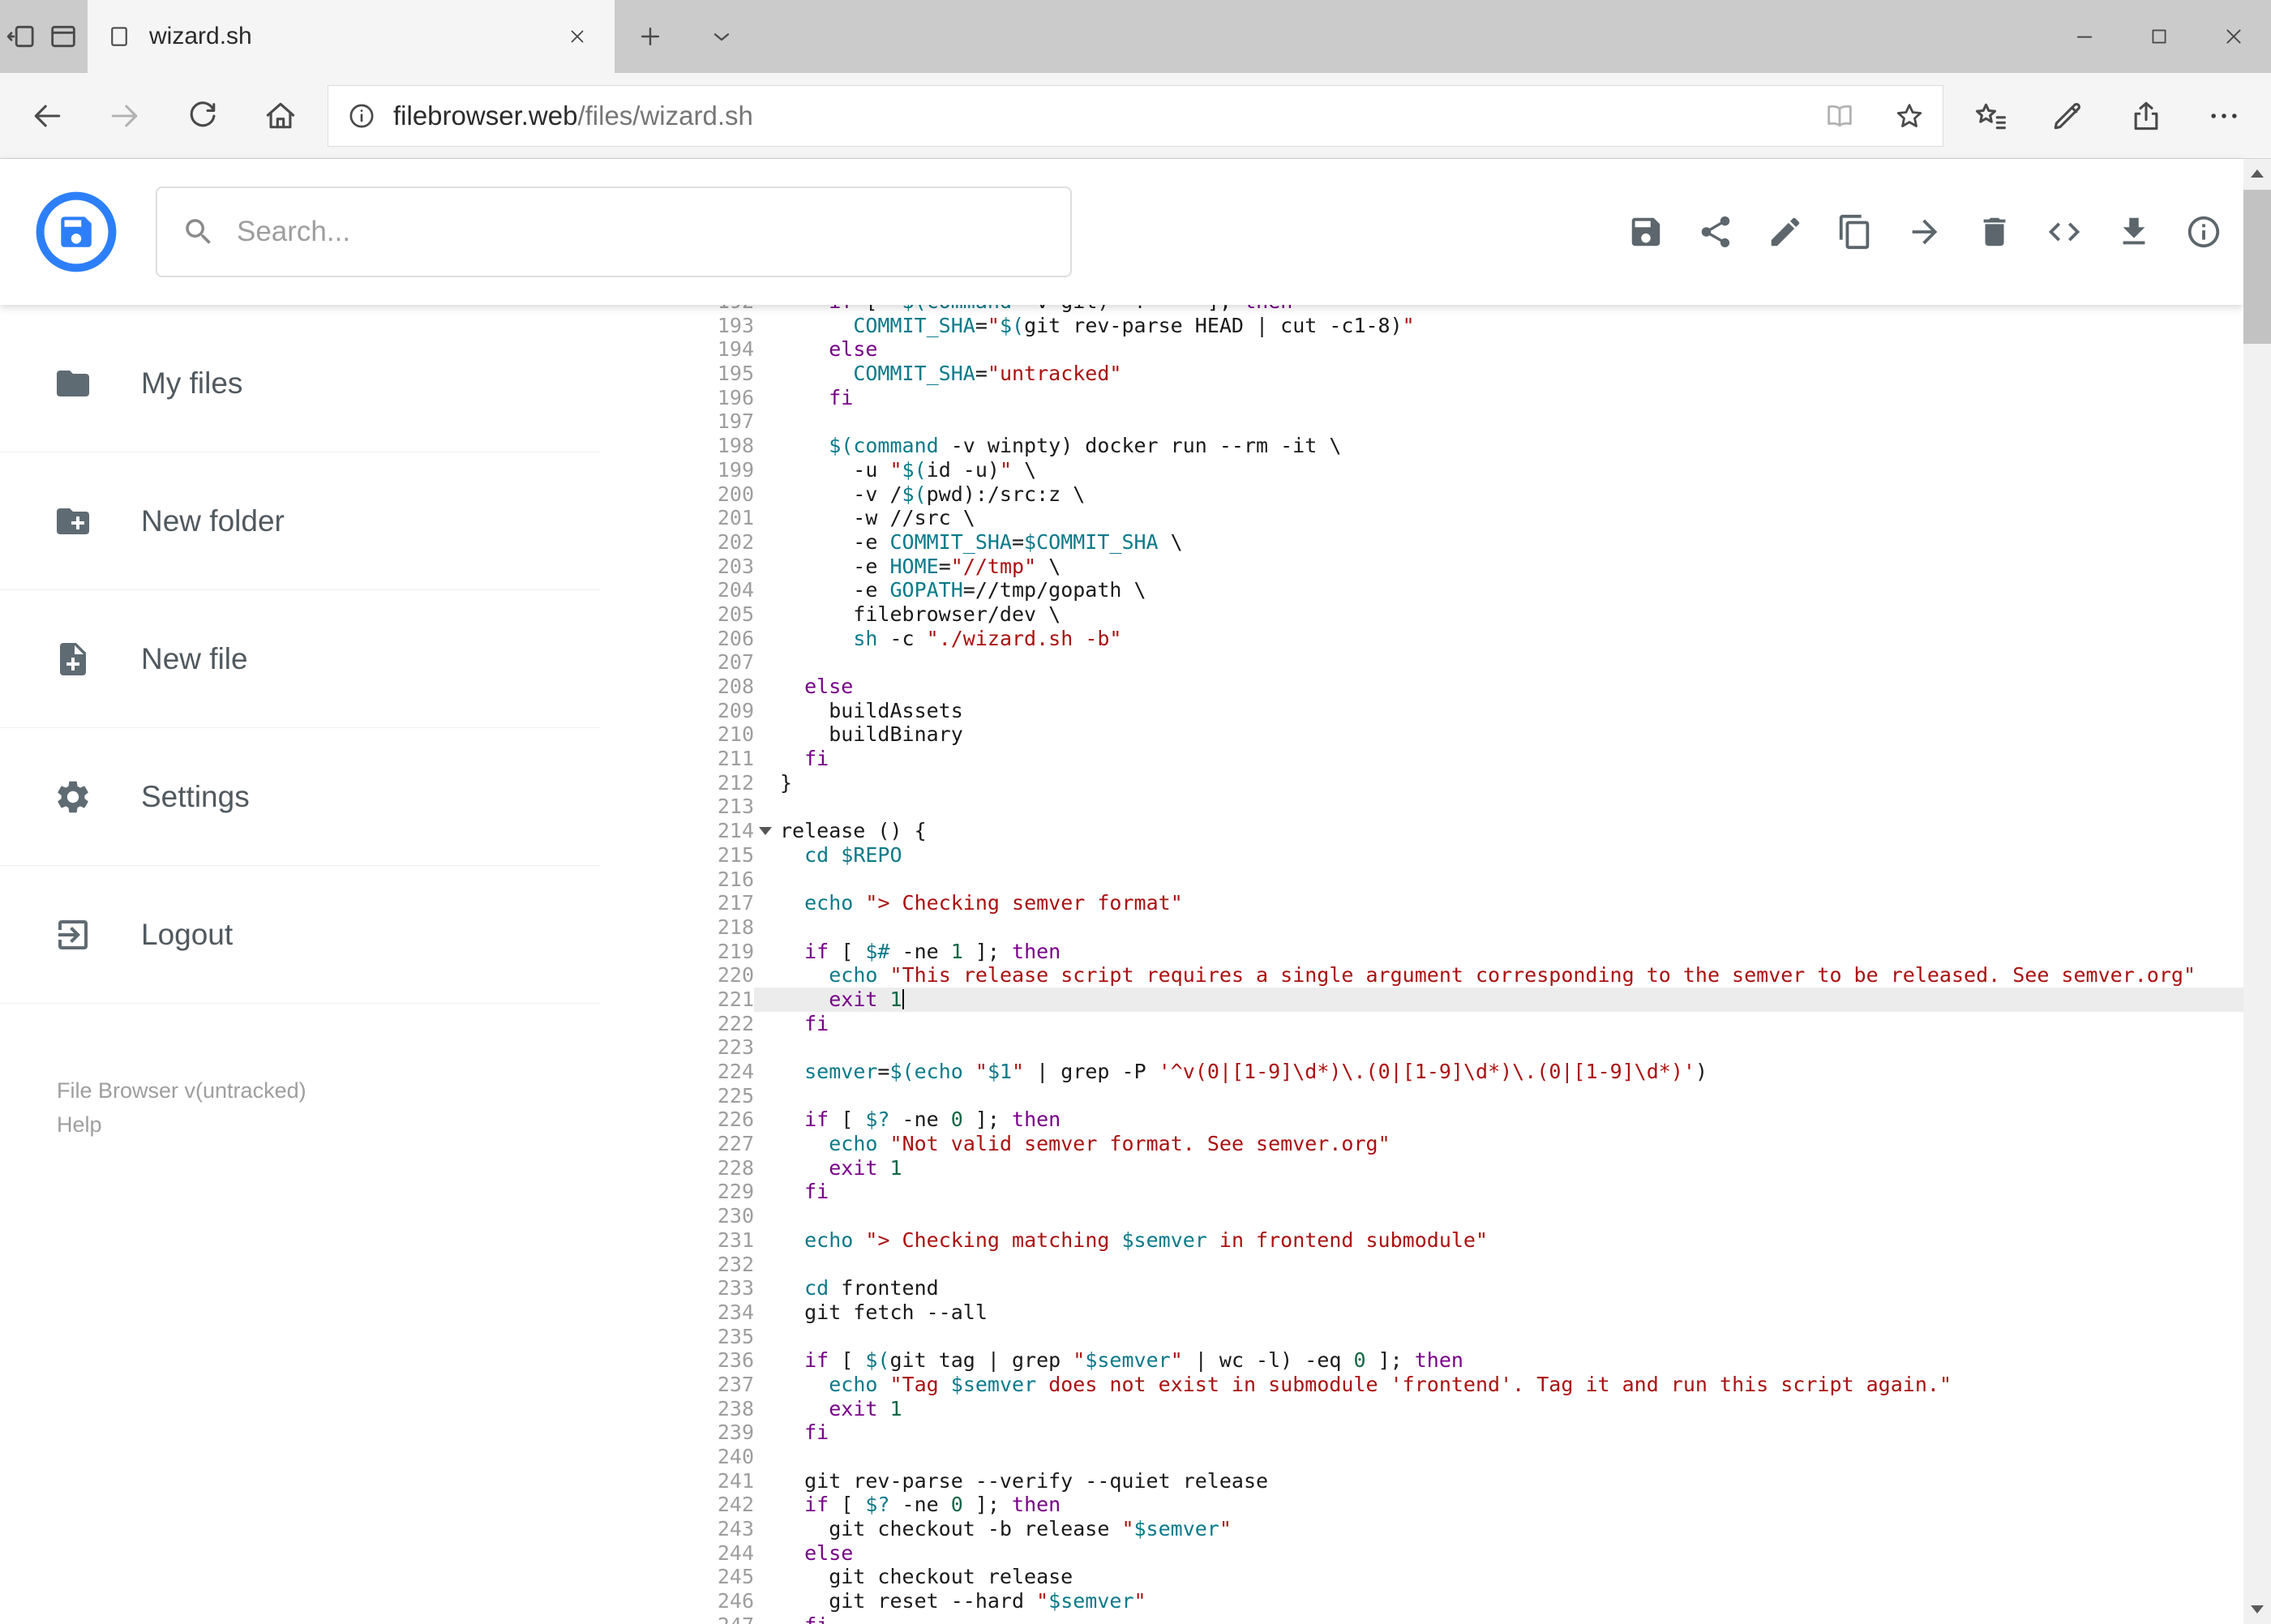 This screenshot has width=2271, height=1624. What do you see at coordinates (1498, 310) in the screenshot?
I see `code-text: if [ "$(command -v git)" != "" ]; then` at bounding box center [1498, 310].